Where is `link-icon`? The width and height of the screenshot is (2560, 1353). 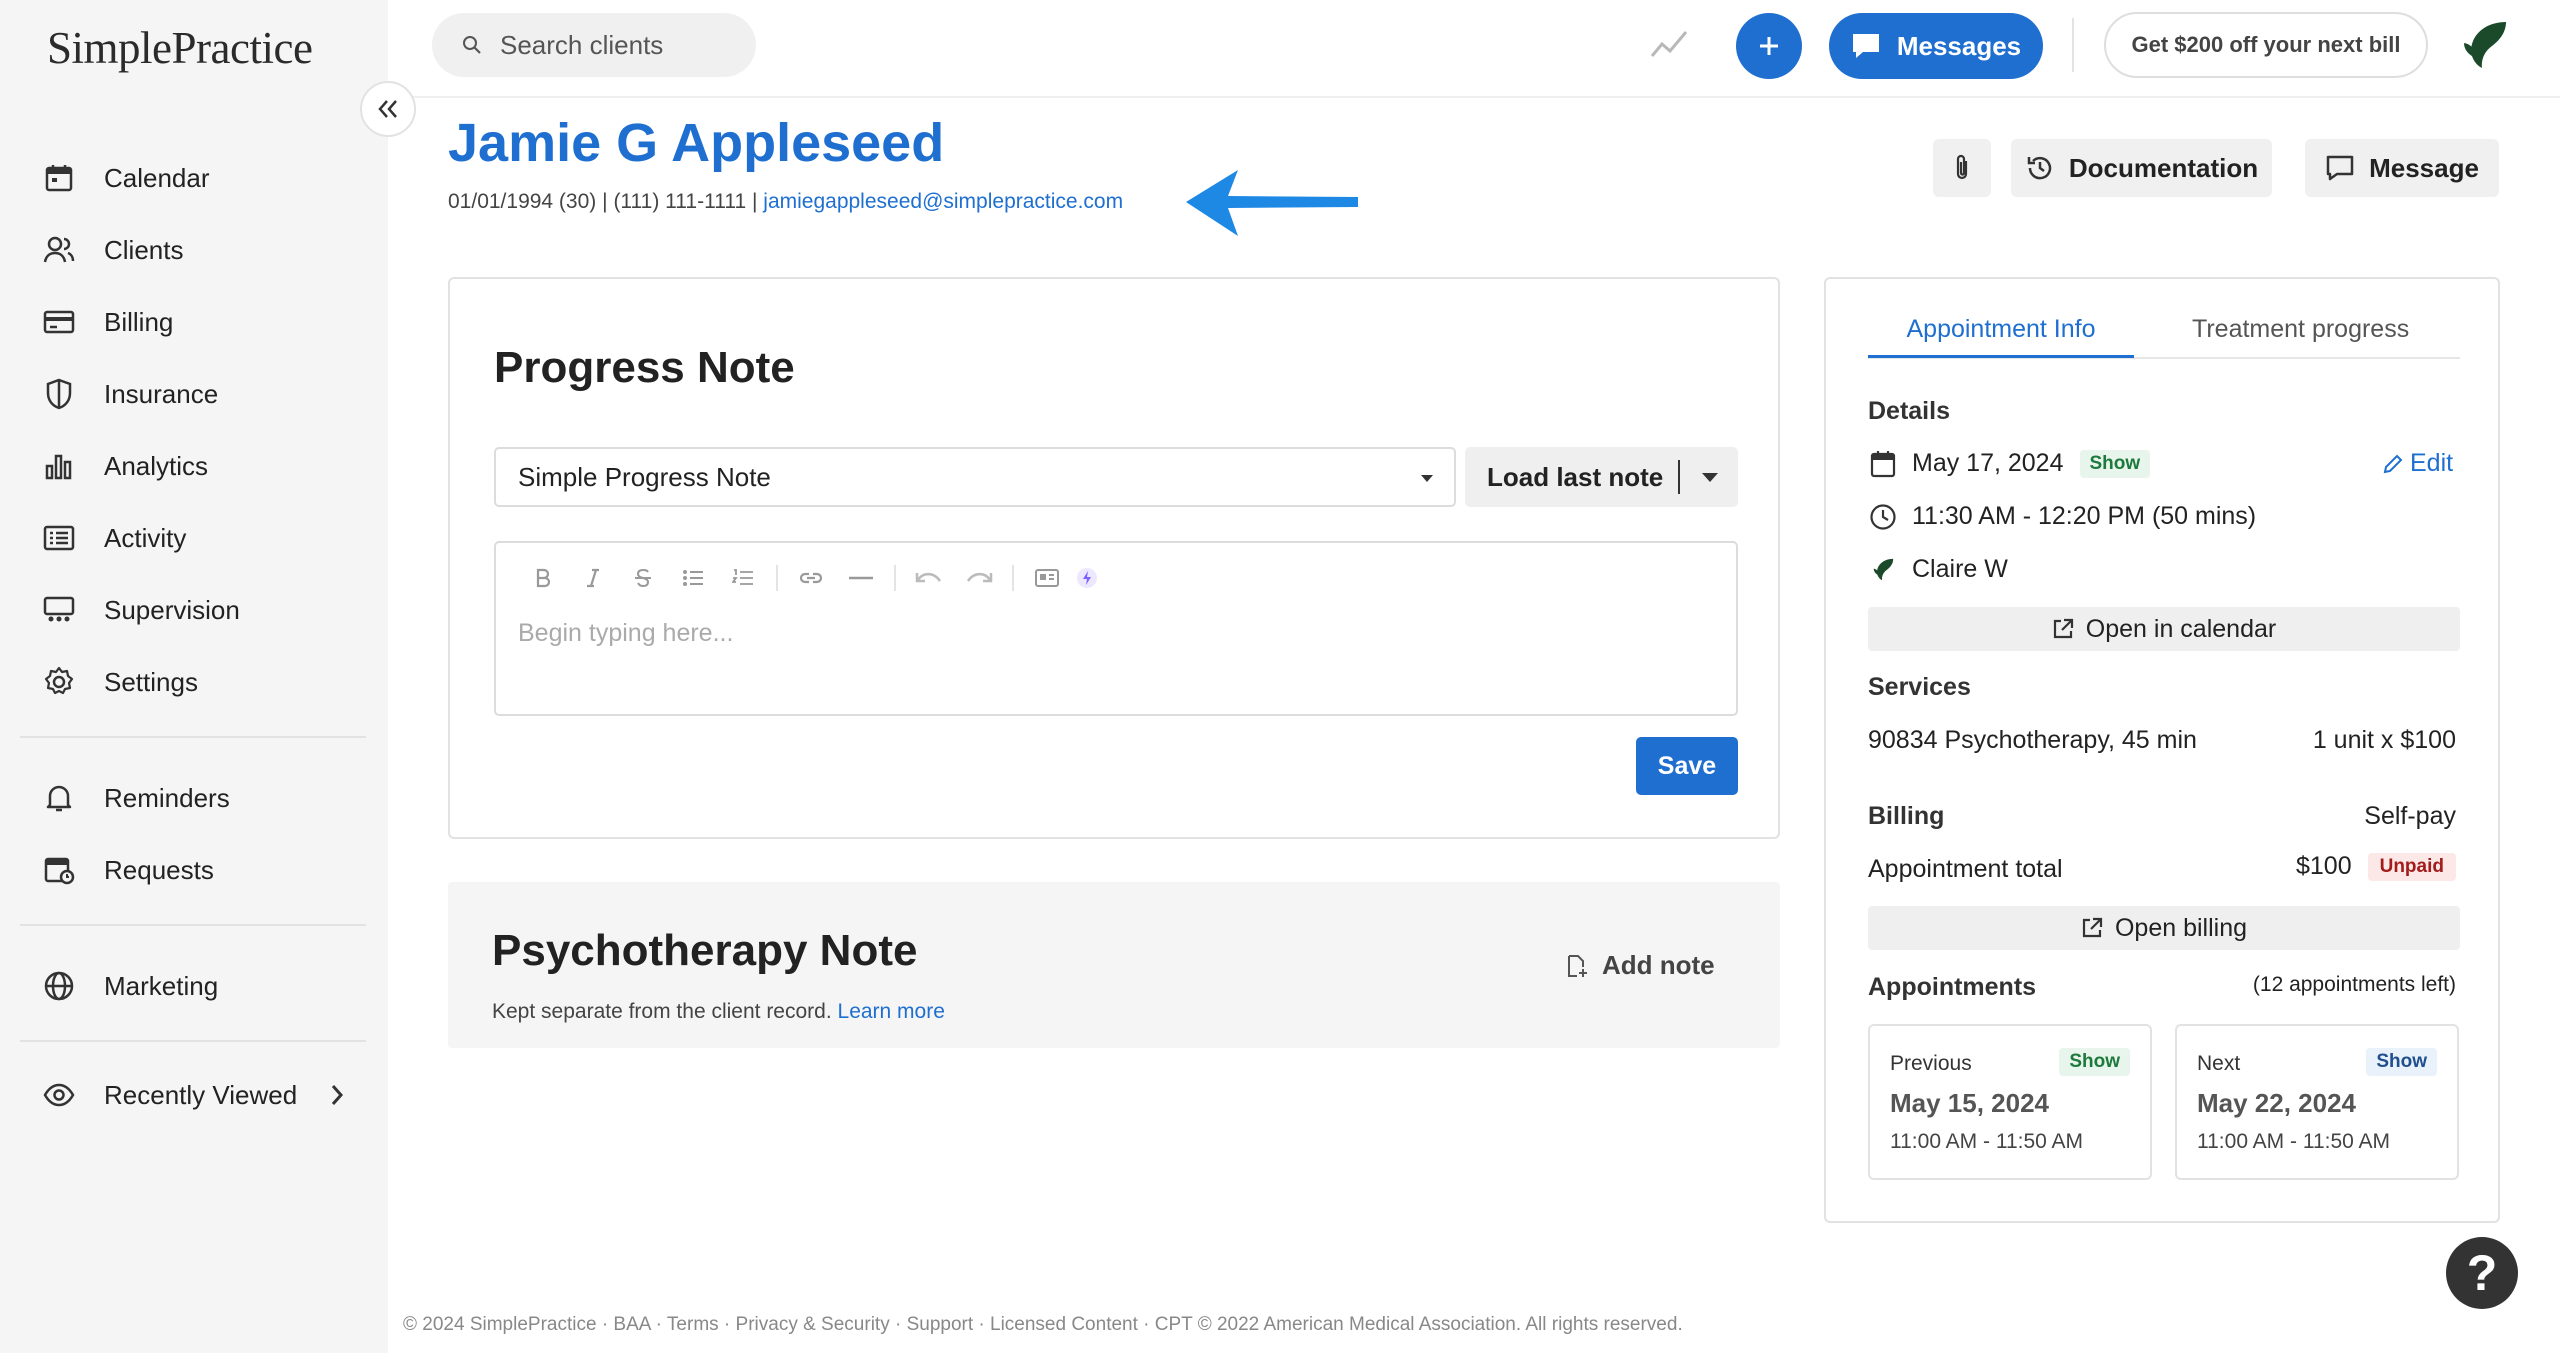 link-icon is located at coordinates (811, 578).